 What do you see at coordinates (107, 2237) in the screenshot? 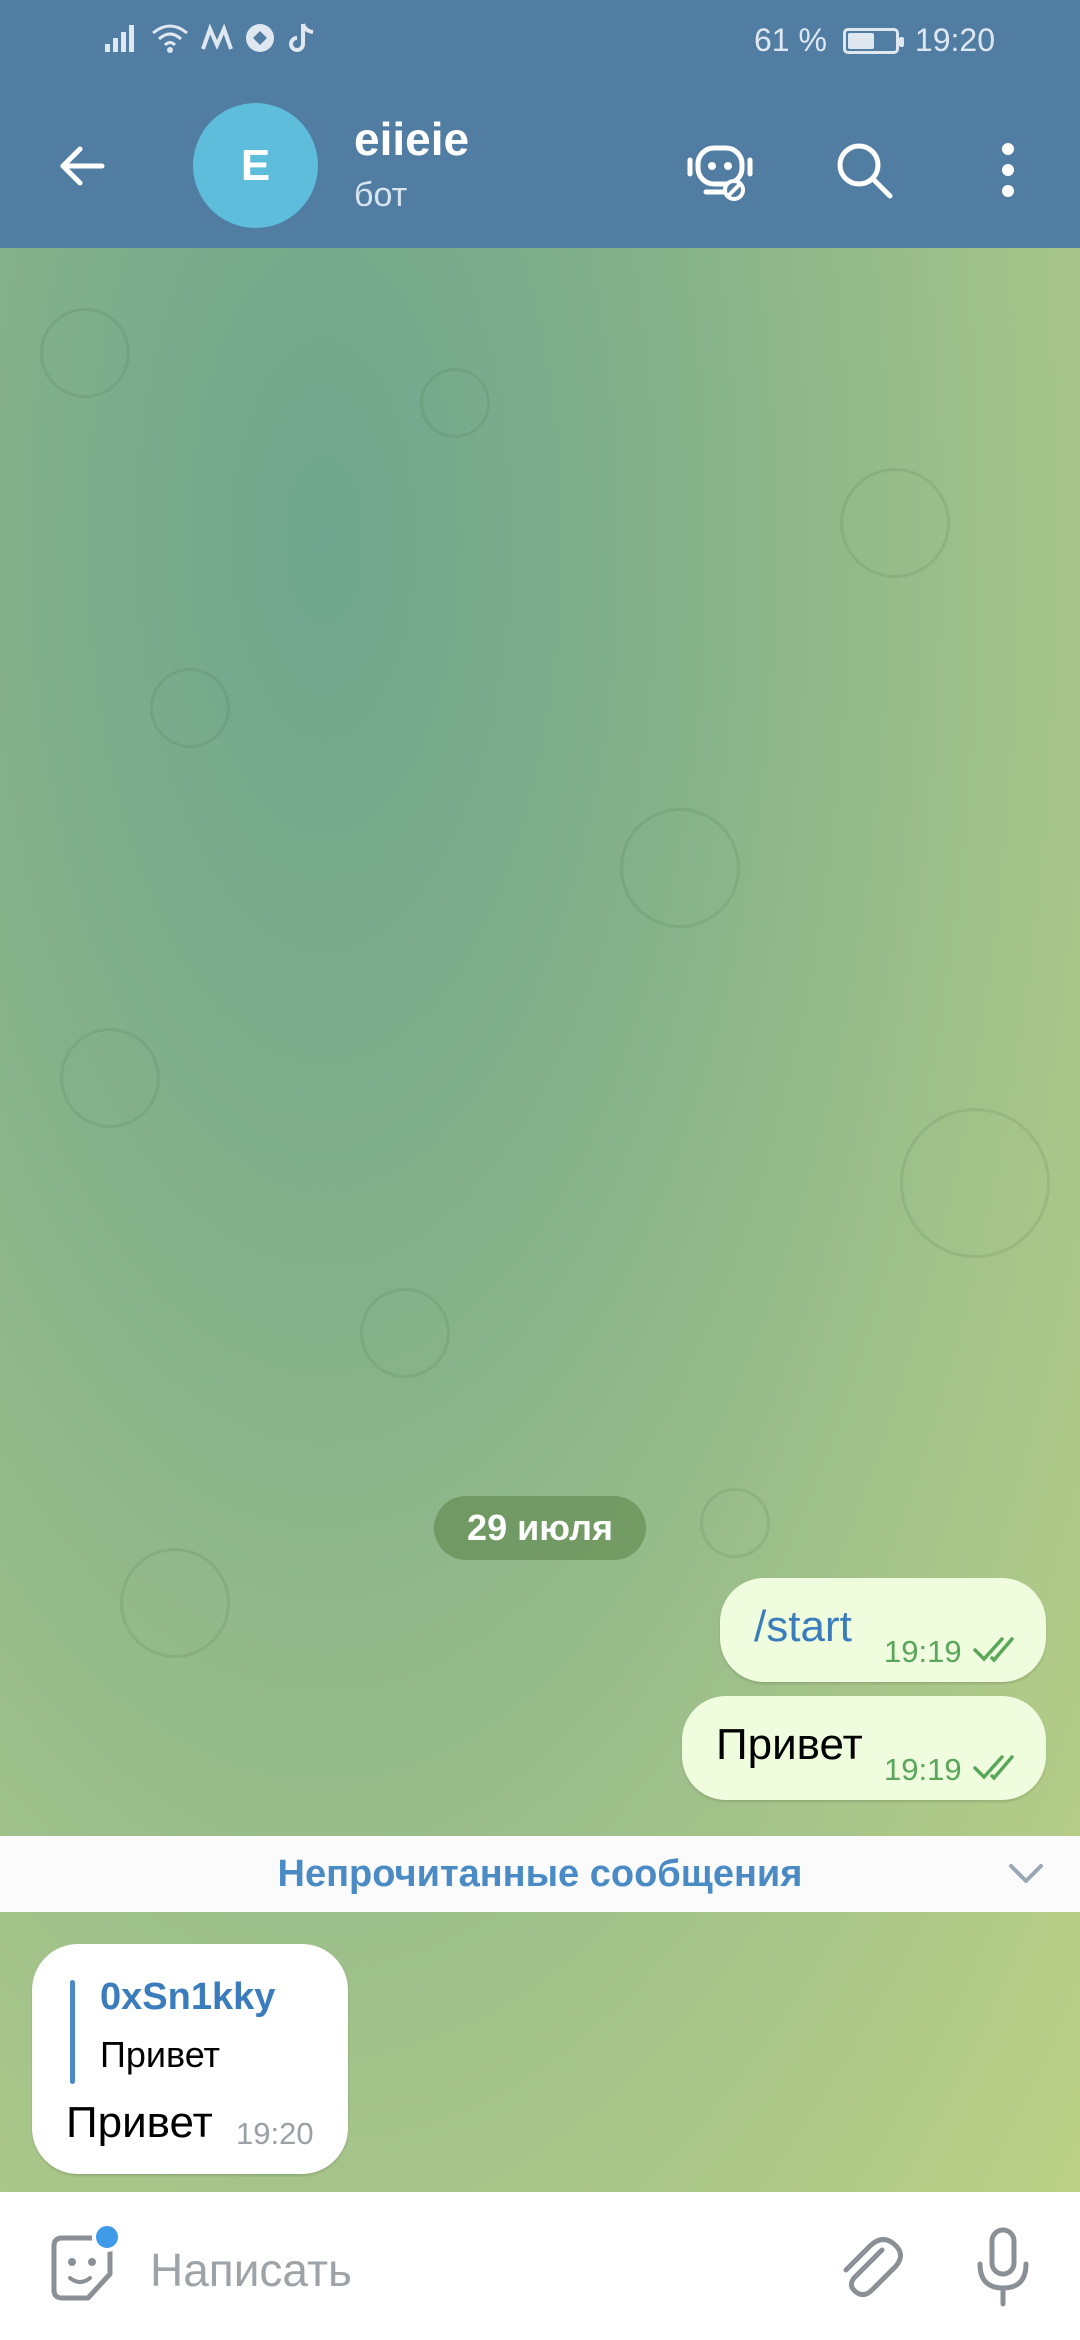
I see `notification-dot` at bounding box center [107, 2237].